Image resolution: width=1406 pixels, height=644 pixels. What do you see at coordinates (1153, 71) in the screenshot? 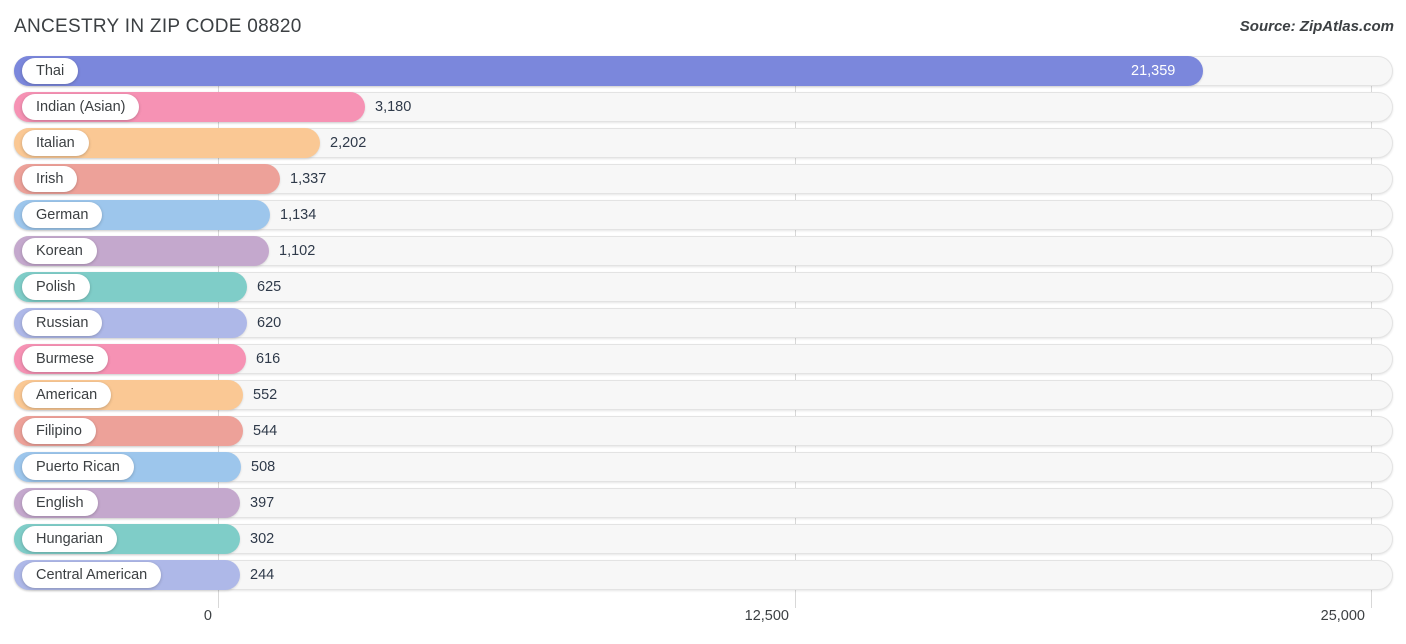
I see `bar-value-label: 21,359` at bounding box center [1153, 71].